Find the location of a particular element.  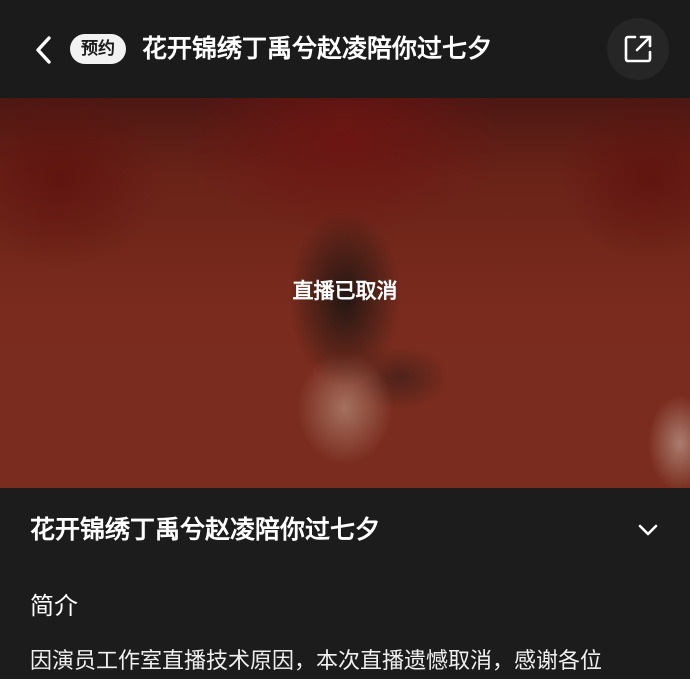

intro-heading: 简介 is located at coordinates (54, 606).